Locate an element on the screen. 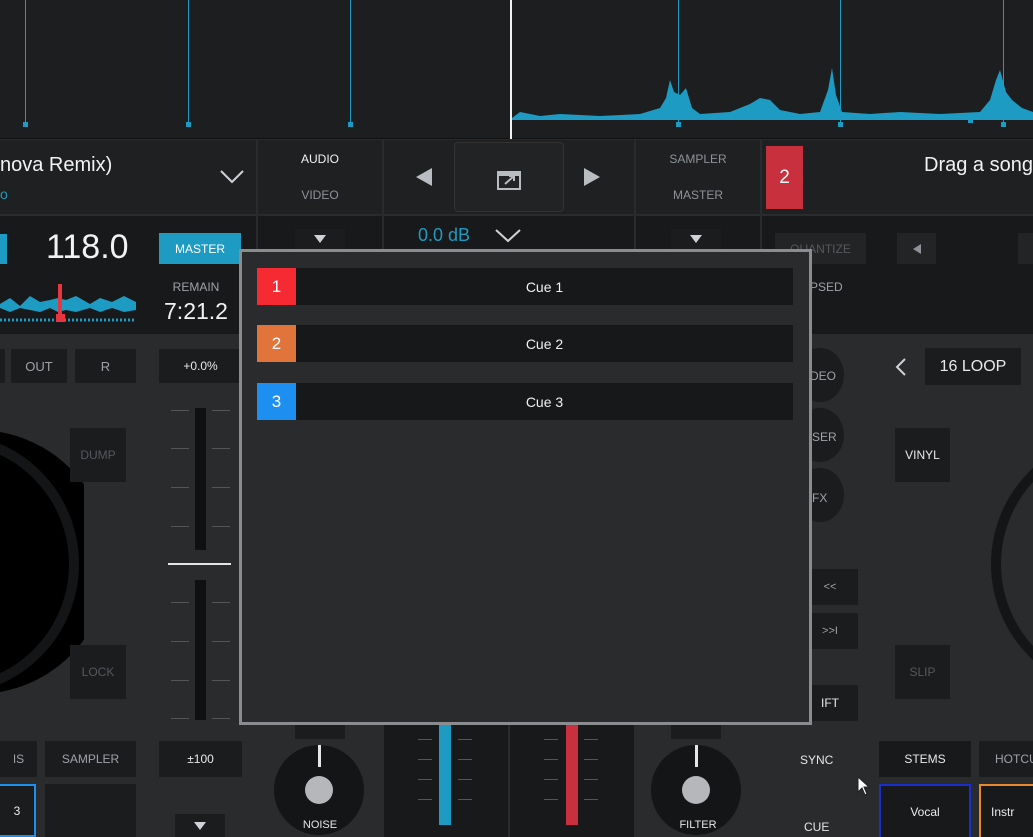 The image size is (1033, 837). master-button: MASTER is located at coordinates (200, 248).